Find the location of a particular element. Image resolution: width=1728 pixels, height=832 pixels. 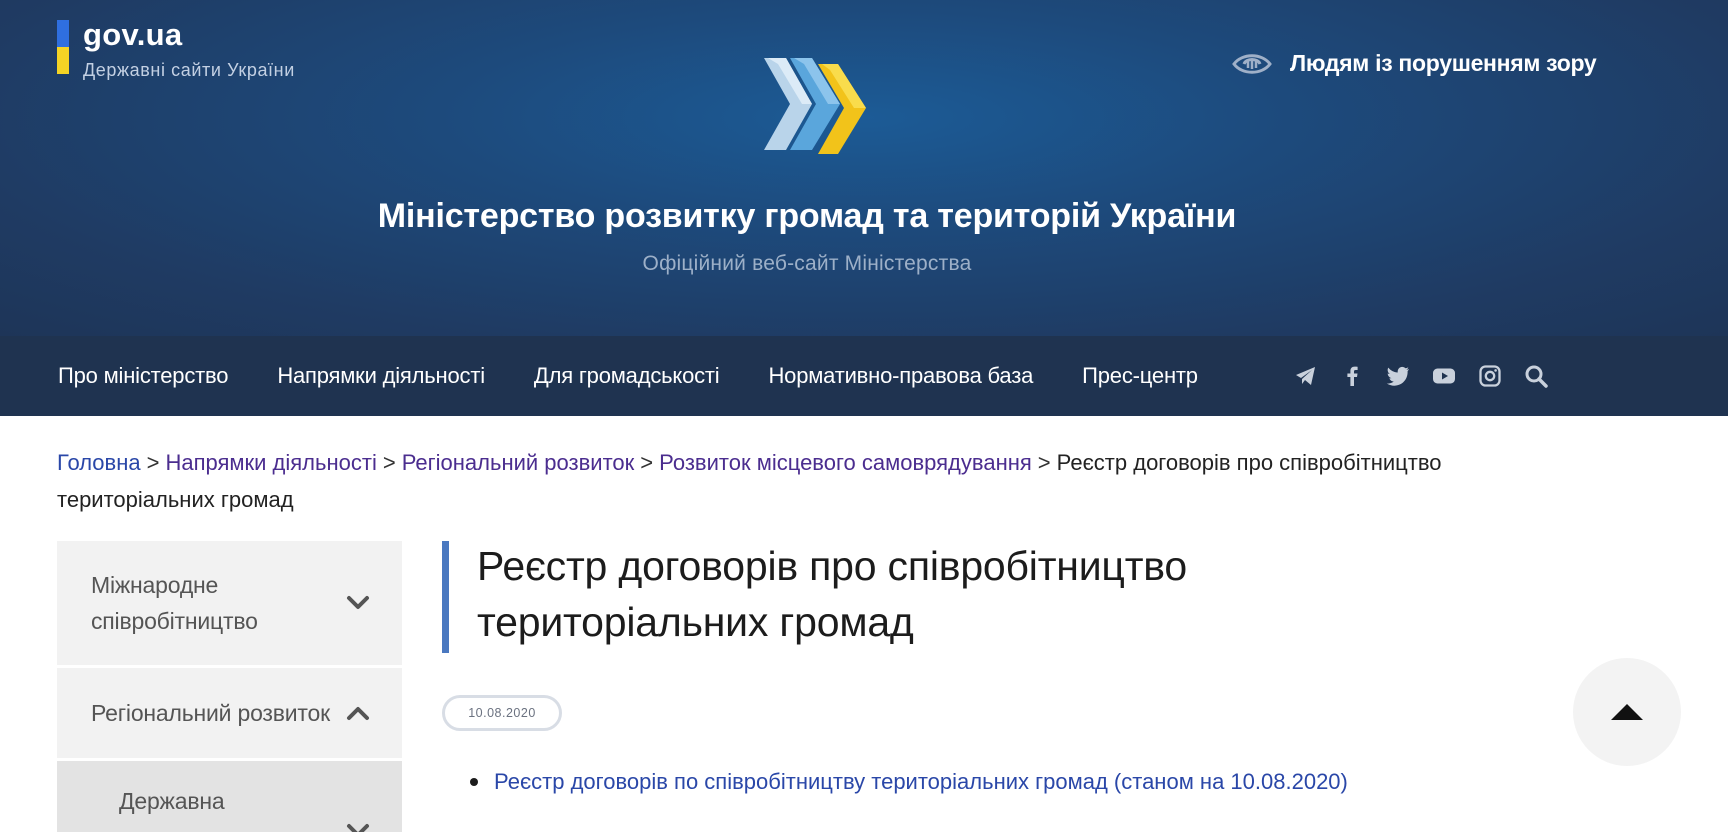

arrow-up-icon is located at coordinates (1627, 712).